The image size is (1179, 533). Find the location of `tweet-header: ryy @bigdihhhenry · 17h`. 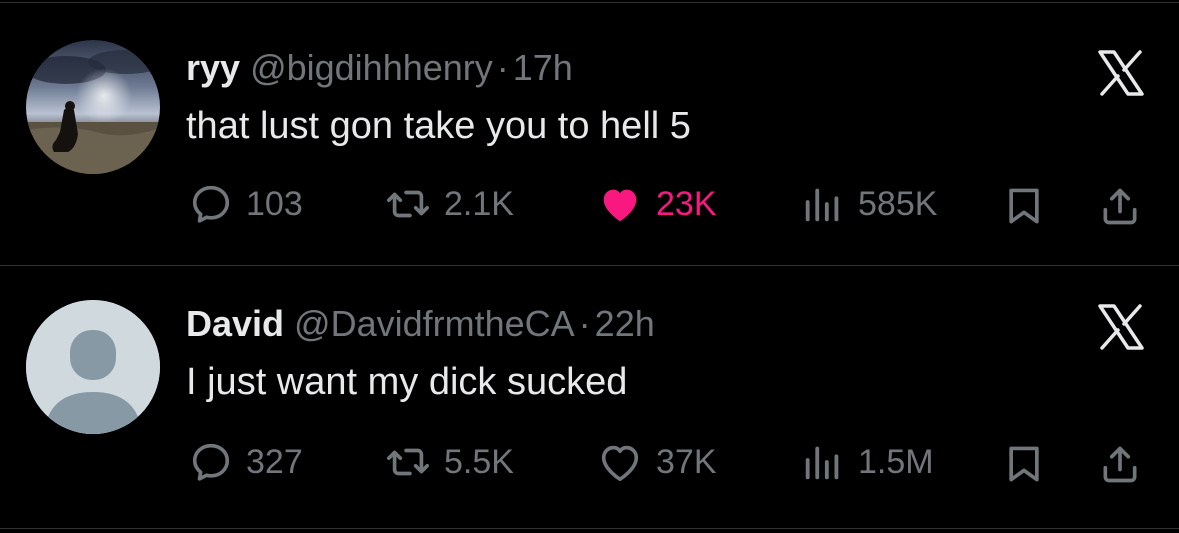

tweet-header: ryy @bigdihhhenry · 17h is located at coordinates (379, 68).